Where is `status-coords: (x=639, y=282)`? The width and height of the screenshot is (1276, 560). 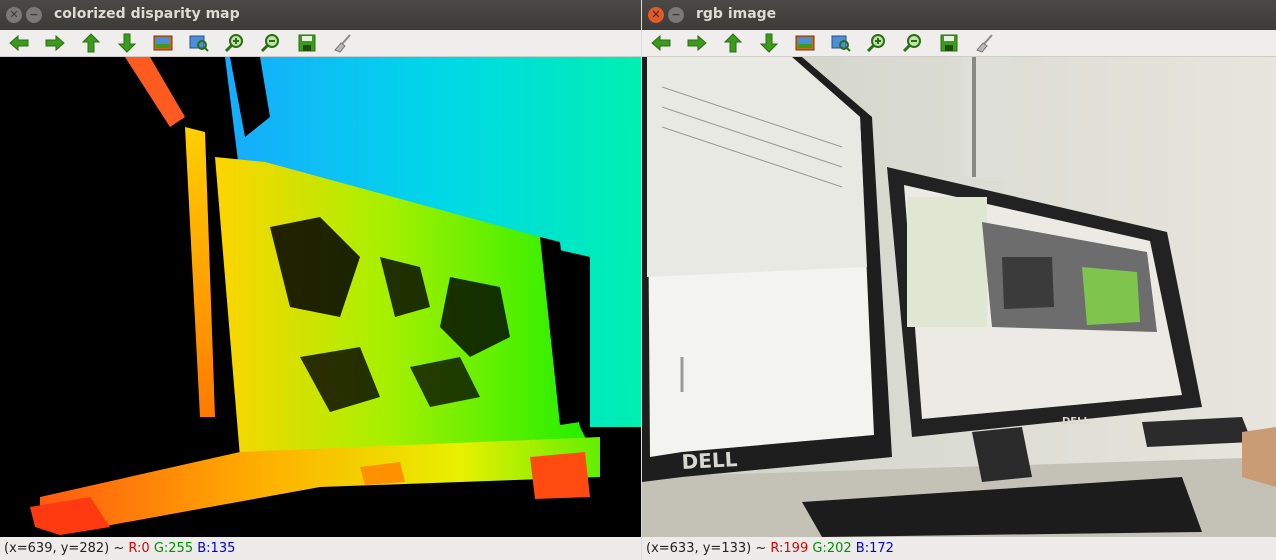
status-coords: (x=639, y=282) is located at coordinates (57, 548).